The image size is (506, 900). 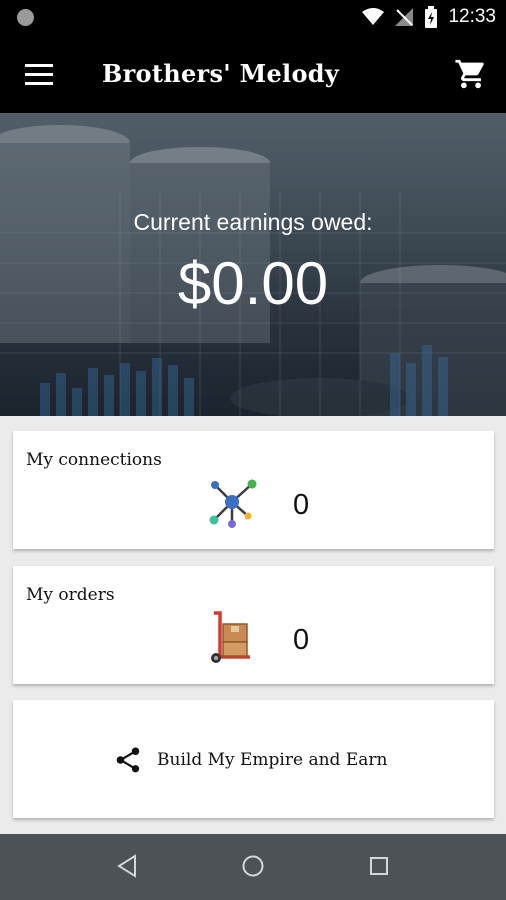 What do you see at coordinates (431, 17) in the screenshot?
I see `battery-charging-icon` at bounding box center [431, 17].